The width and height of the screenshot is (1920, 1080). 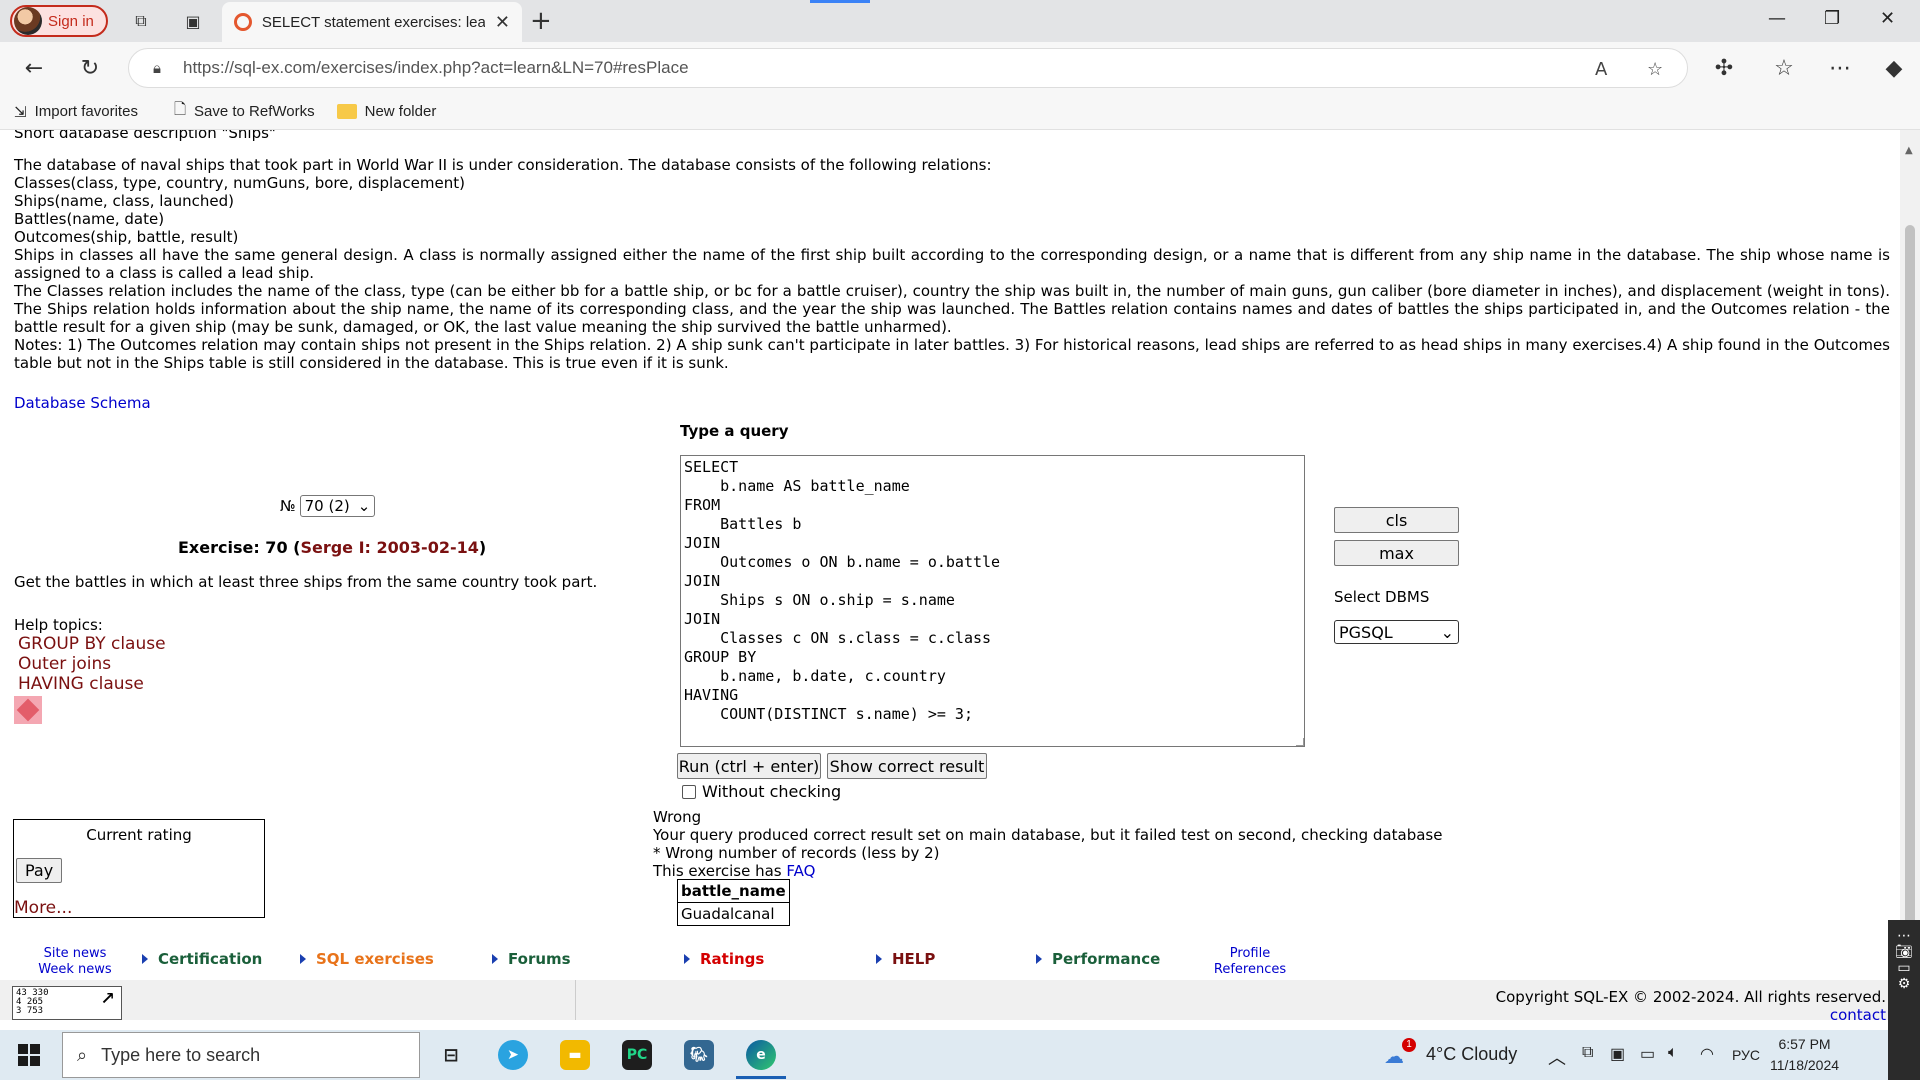 I want to click on menu-certification: Certification, so click(x=202, y=959).